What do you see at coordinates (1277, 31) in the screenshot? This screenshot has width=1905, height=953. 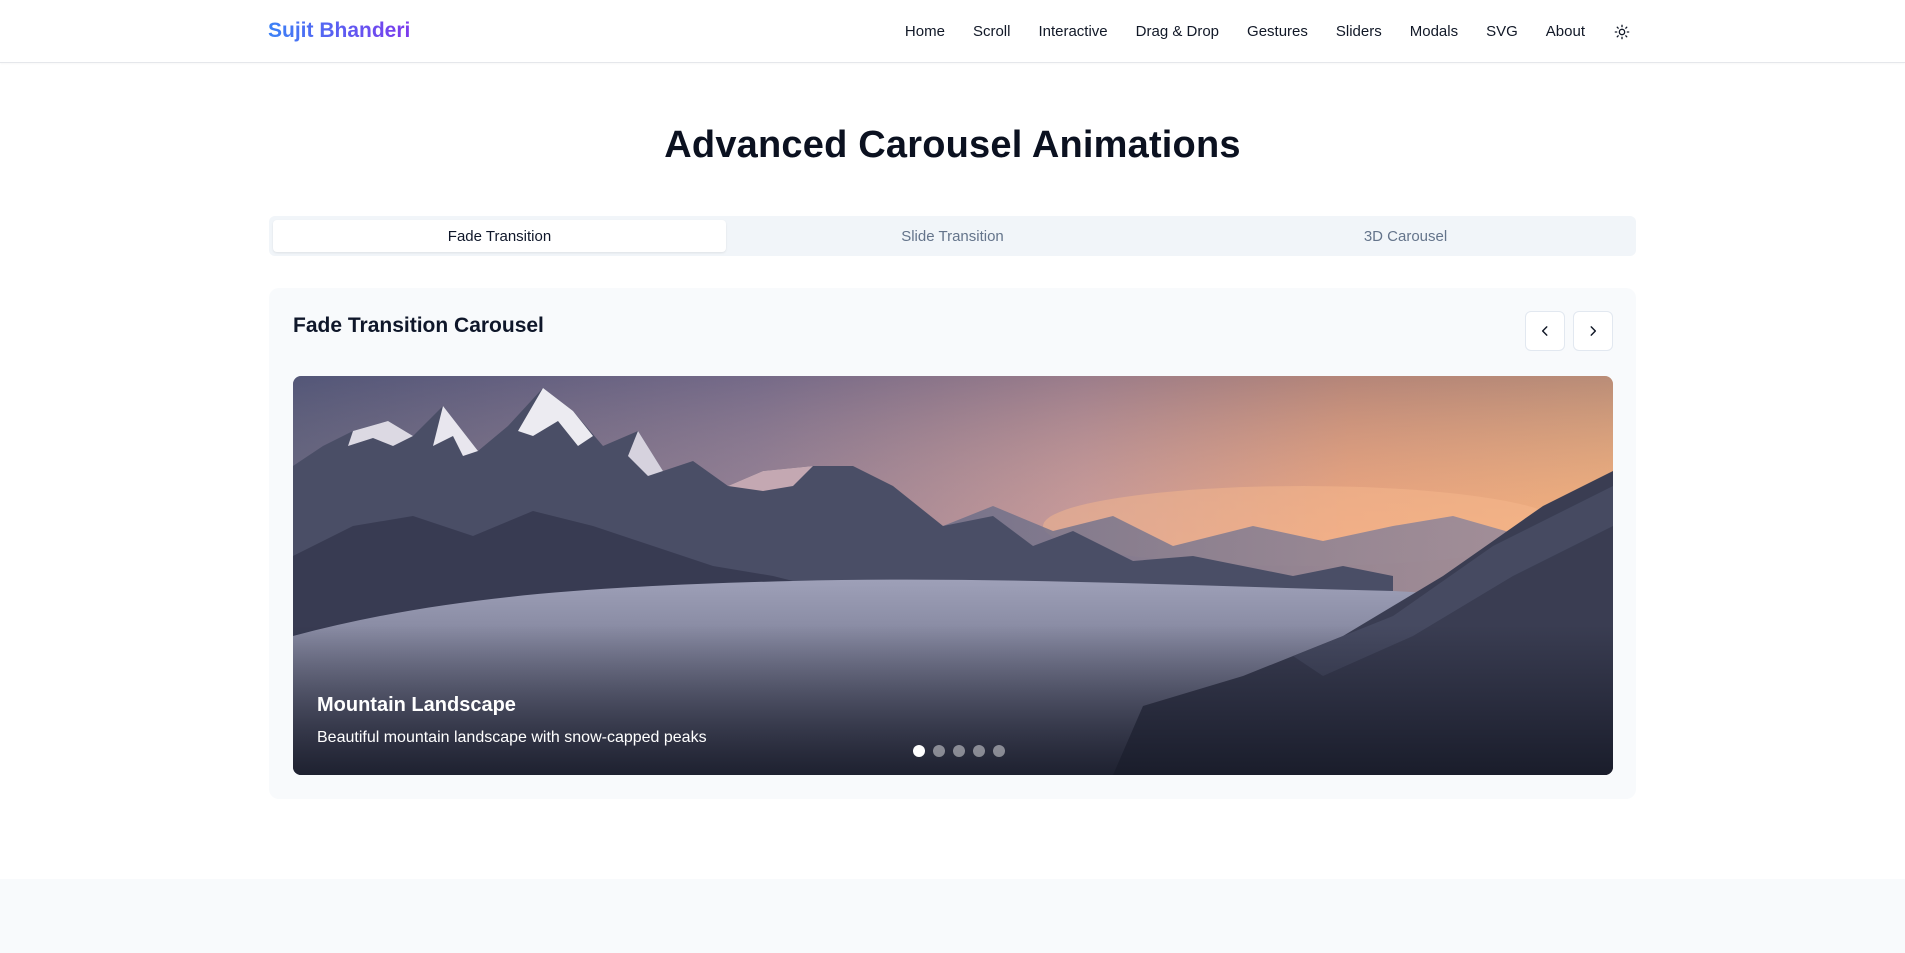 I see `nav-gestures: Gestures` at bounding box center [1277, 31].